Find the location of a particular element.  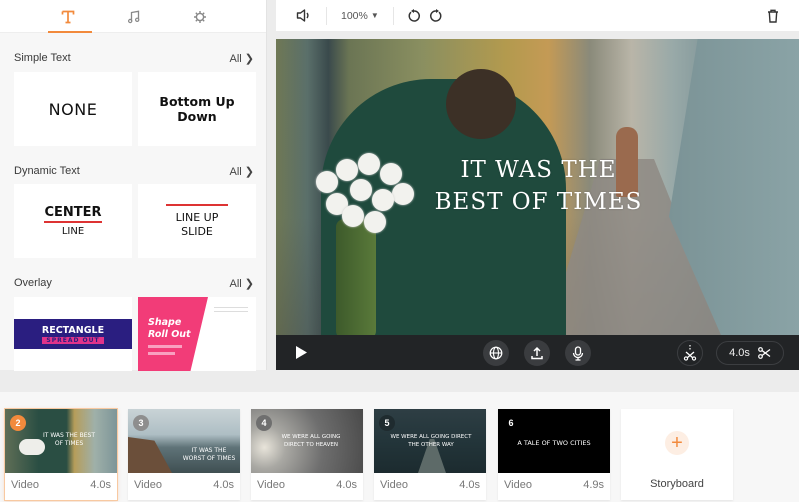

upload-button is located at coordinates (537, 353).